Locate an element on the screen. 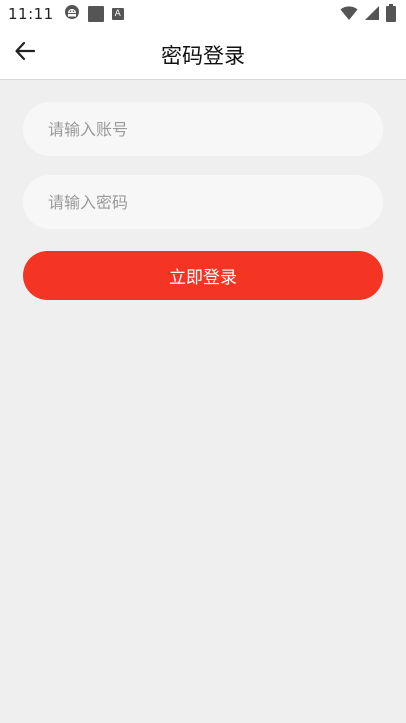  account-field is located at coordinates (203, 129).